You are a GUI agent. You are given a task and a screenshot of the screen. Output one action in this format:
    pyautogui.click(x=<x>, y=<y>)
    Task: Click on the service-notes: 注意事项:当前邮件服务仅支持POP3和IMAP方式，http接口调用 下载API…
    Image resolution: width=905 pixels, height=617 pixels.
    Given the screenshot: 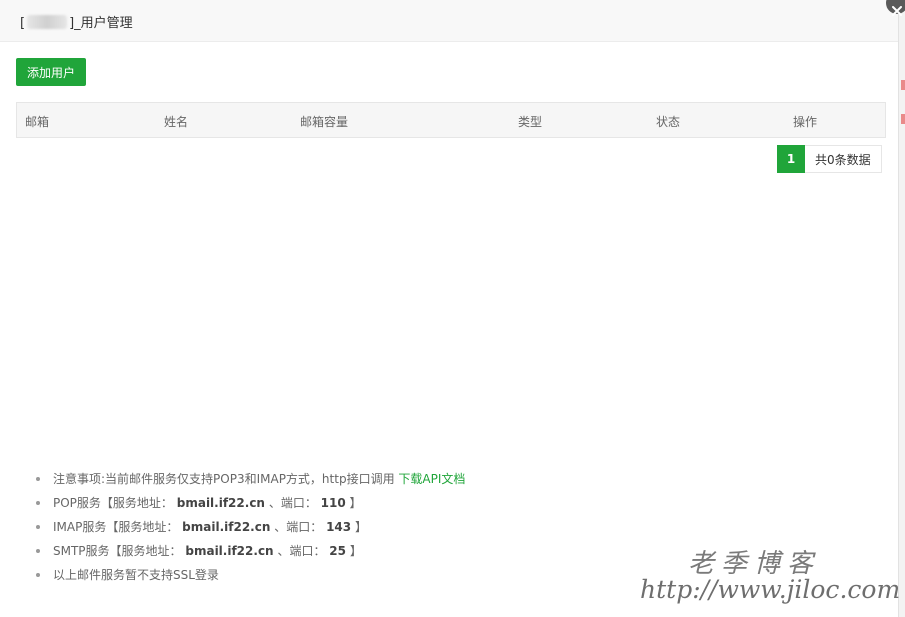 What is the action you would take?
    pyautogui.click(x=250, y=530)
    